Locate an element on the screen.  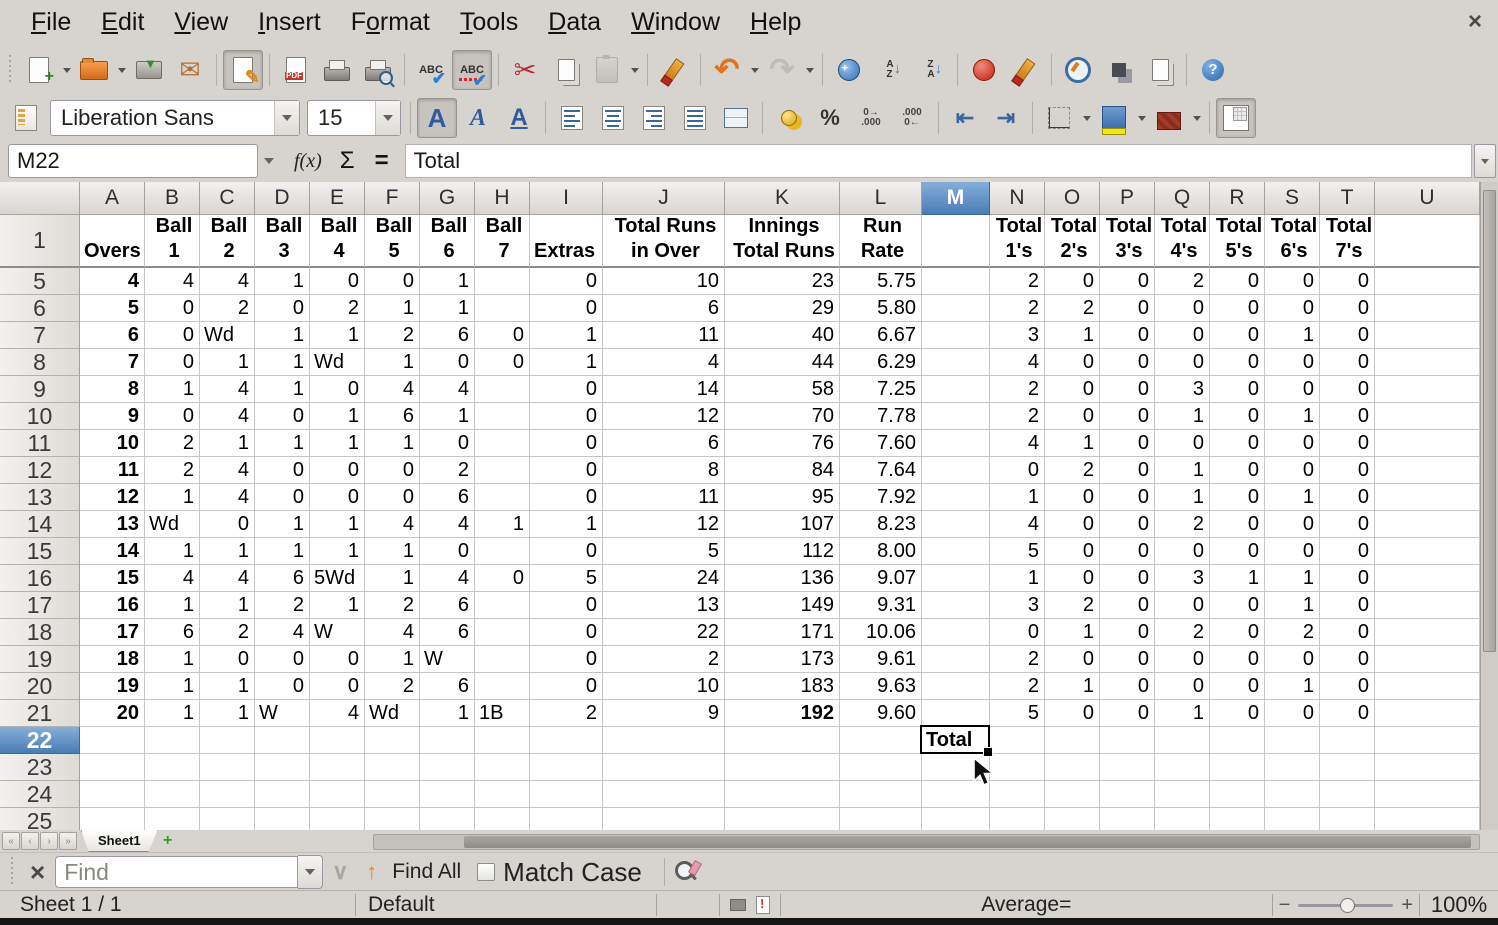
cell-C21: 1 is located at coordinates (227, 713).